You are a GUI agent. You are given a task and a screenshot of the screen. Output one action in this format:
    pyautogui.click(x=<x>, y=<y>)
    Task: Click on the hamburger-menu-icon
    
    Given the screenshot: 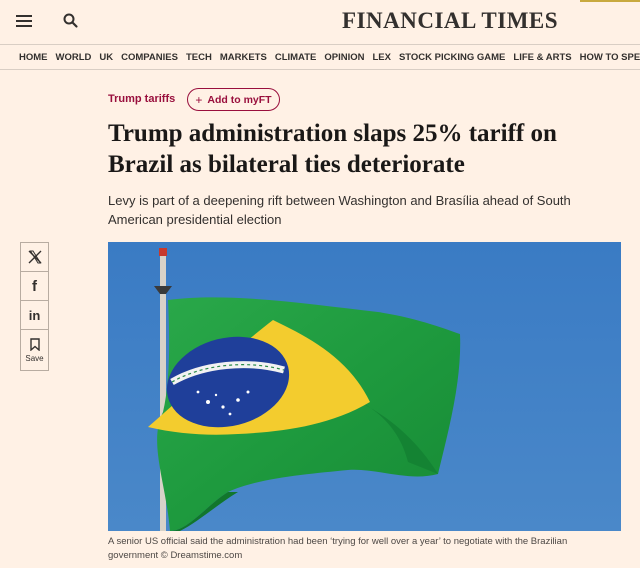 What is the action you would take?
    pyautogui.click(x=26, y=22)
    